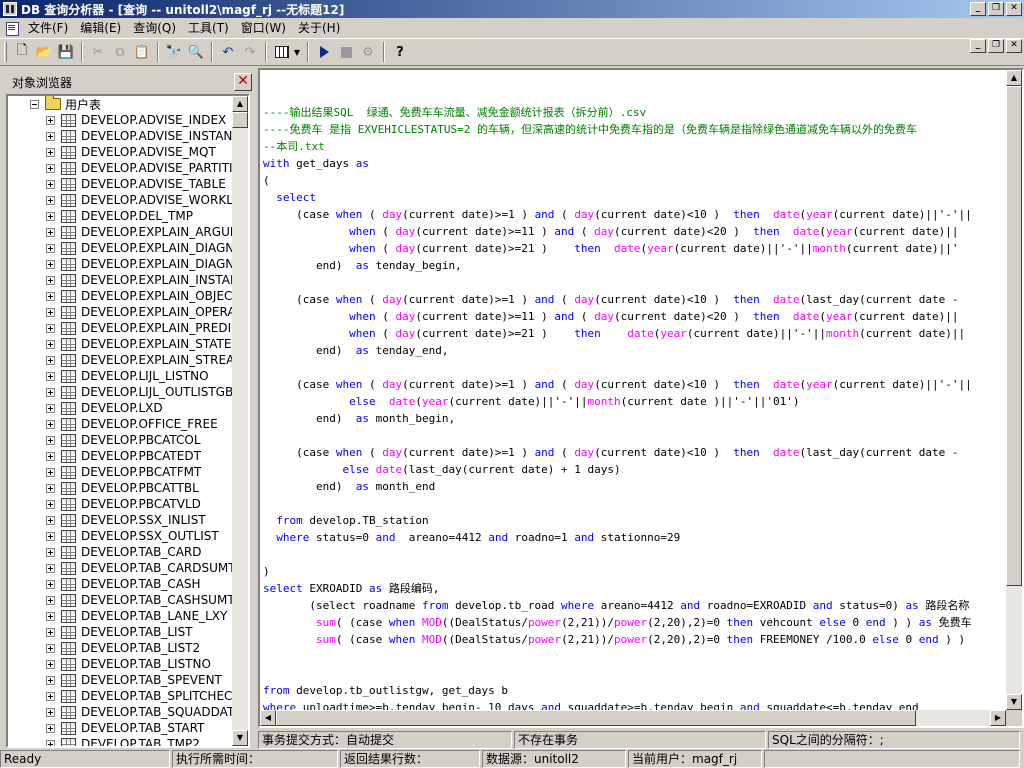  What do you see at coordinates (131, 152) in the screenshot?
I see `tree-node-table: DEVELOP.ADVISE_MQT` at bounding box center [131, 152].